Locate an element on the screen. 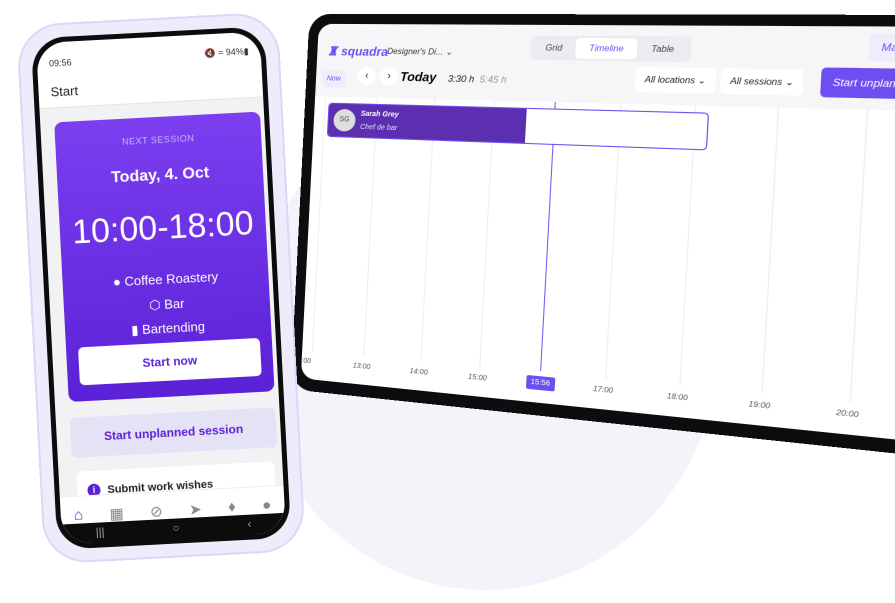 This screenshot has height=603, width=895. time-label: 17:00 is located at coordinates (603, 391).